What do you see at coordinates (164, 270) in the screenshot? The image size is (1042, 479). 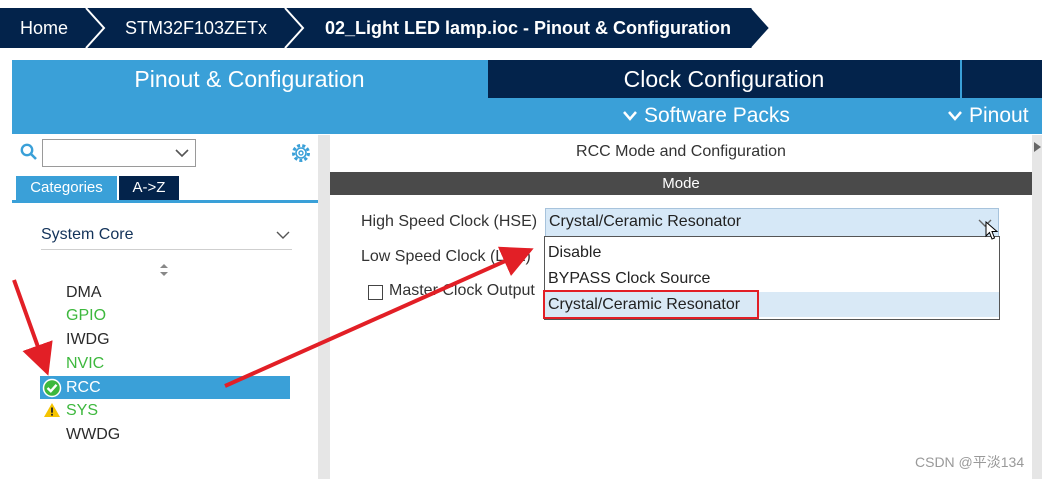 I see `sort-icon` at bounding box center [164, 270].